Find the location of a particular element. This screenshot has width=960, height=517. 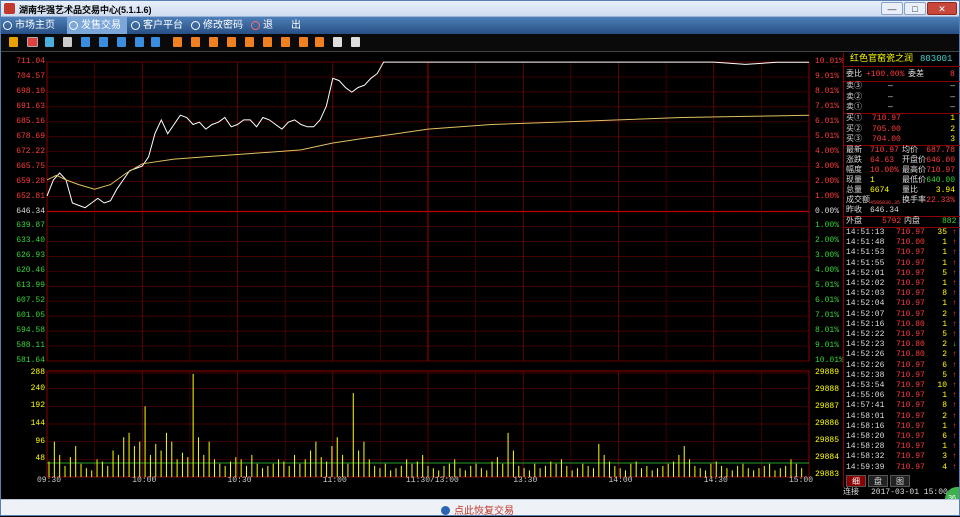

f4-icon is located at coordinates (139, 42).